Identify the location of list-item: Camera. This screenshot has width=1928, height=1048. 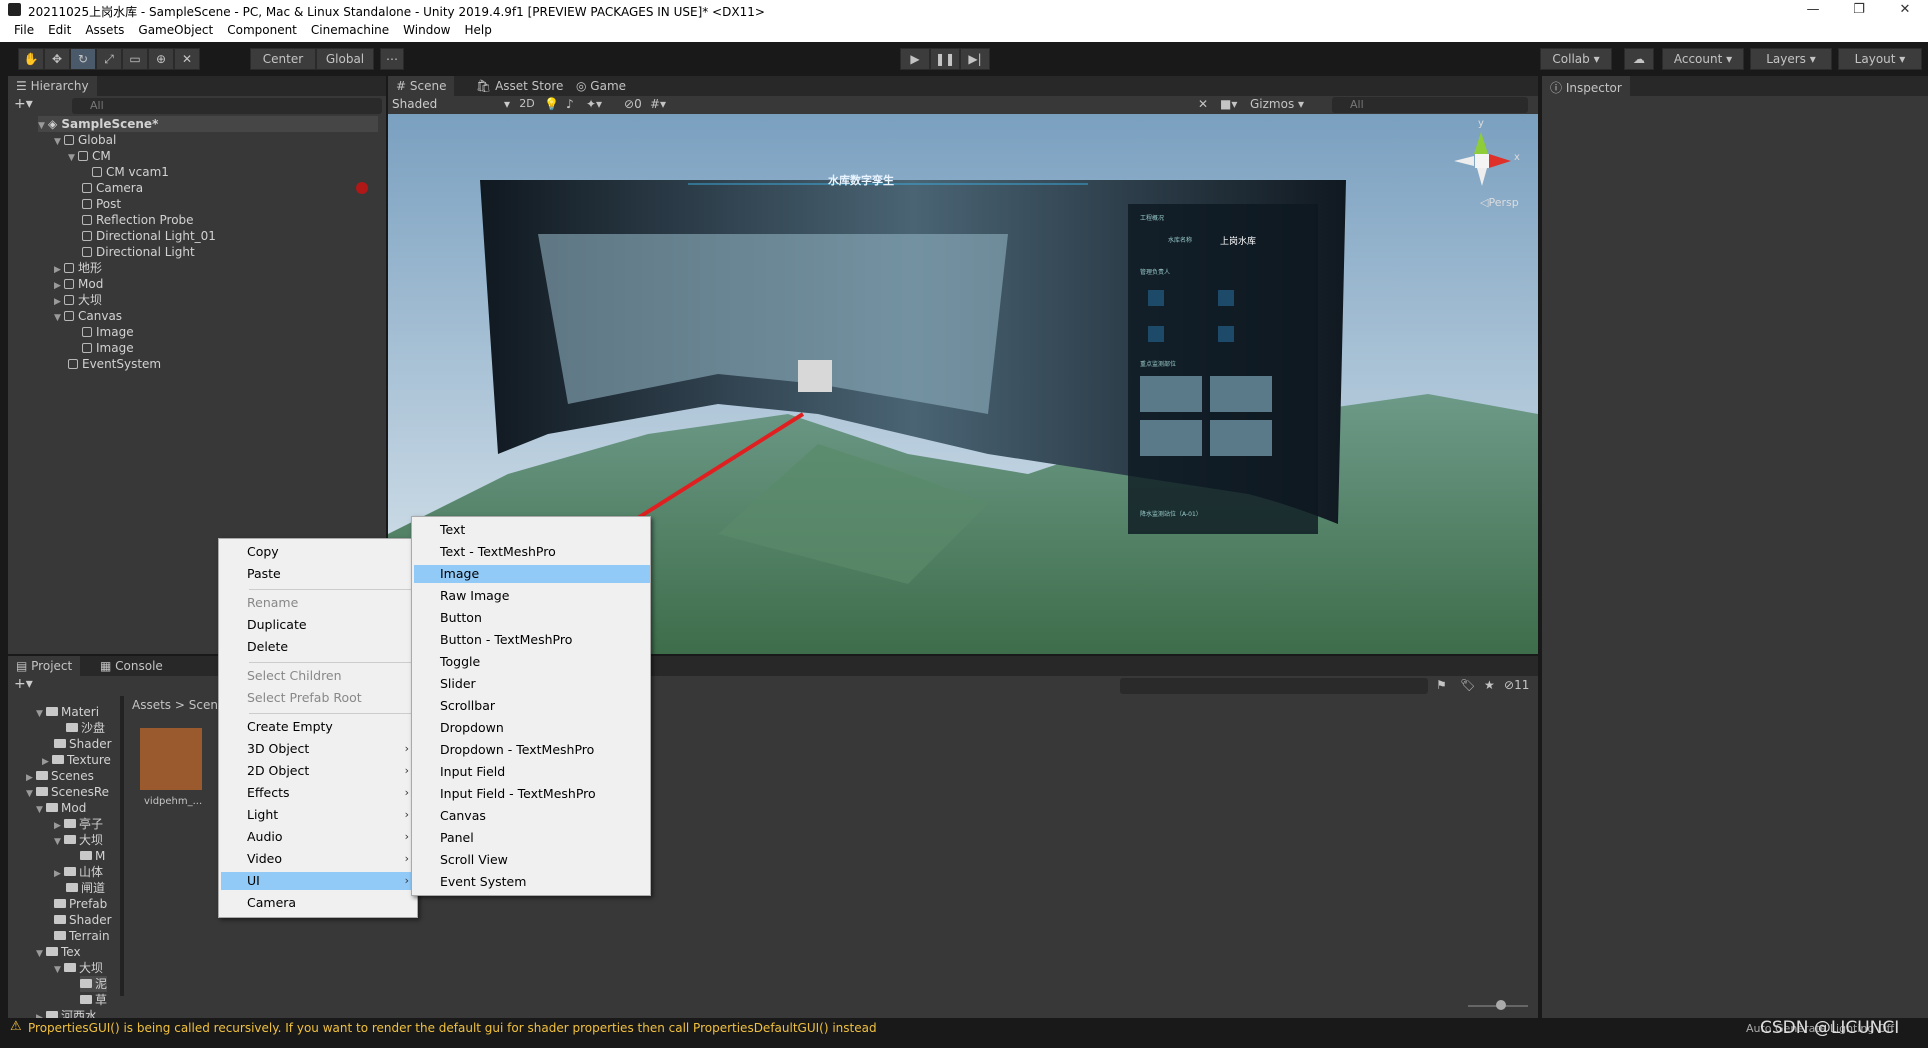
(112, 188).